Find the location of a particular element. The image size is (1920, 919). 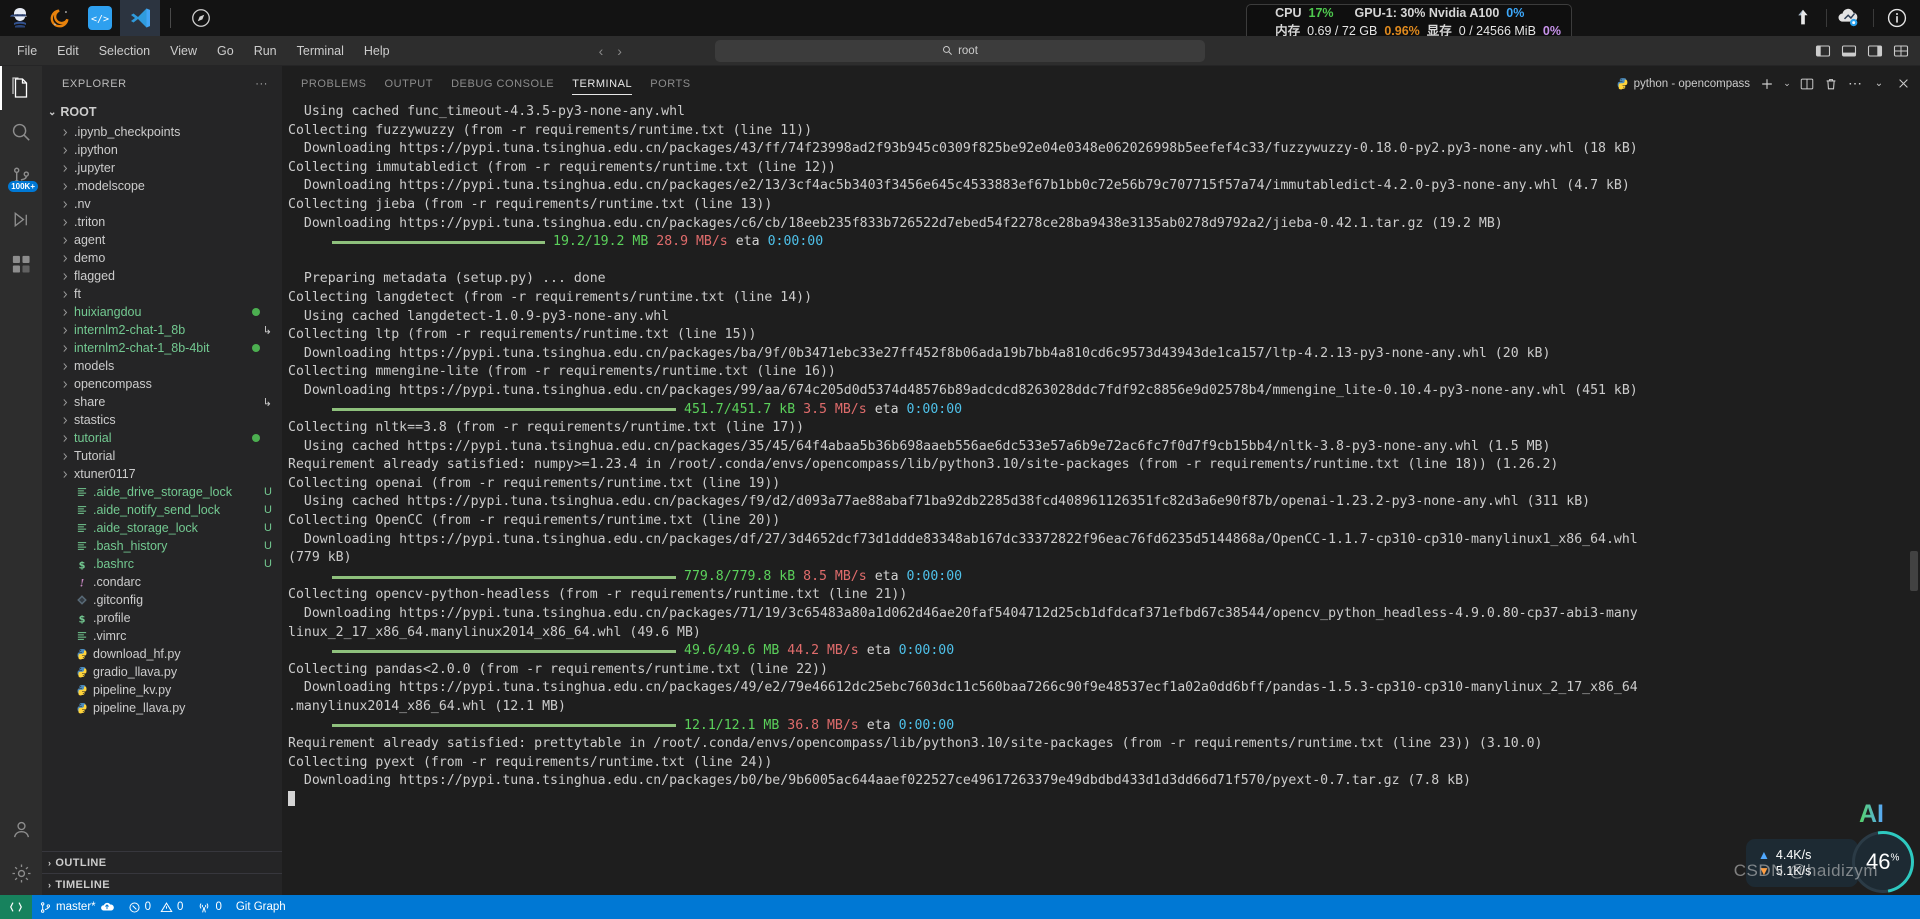

panel-tab-problems: PROBLEMS is located at coordinates (334, 83).